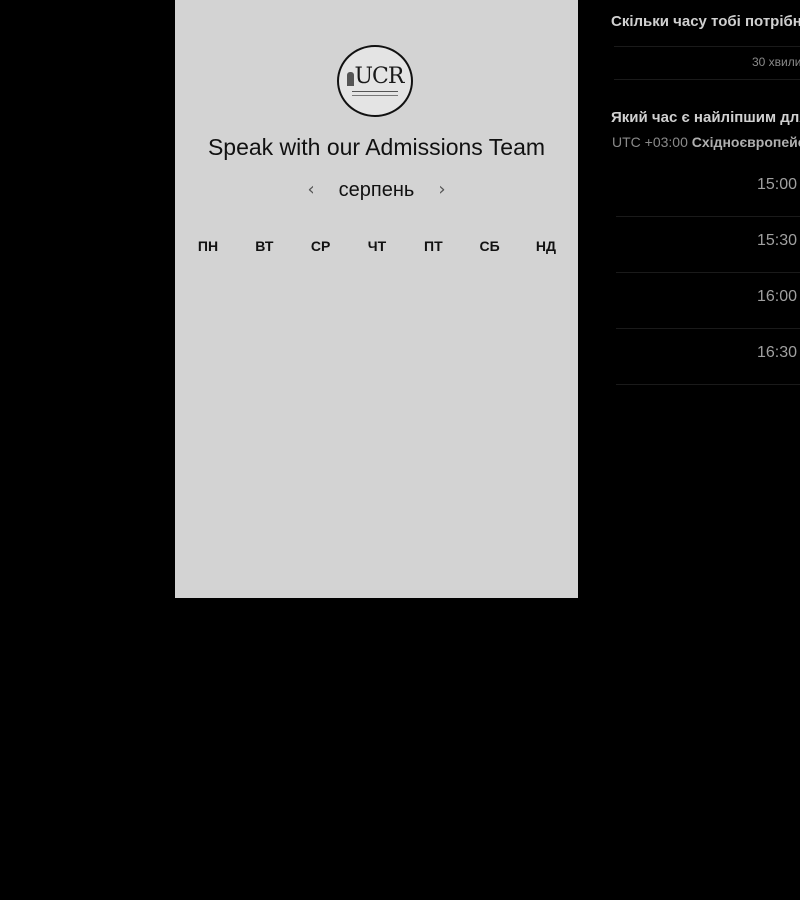  What do you see at coordinates (777, 352) in the screenshot?
I see `time-slot-label: 16:30` at bounding box center [777, 352].